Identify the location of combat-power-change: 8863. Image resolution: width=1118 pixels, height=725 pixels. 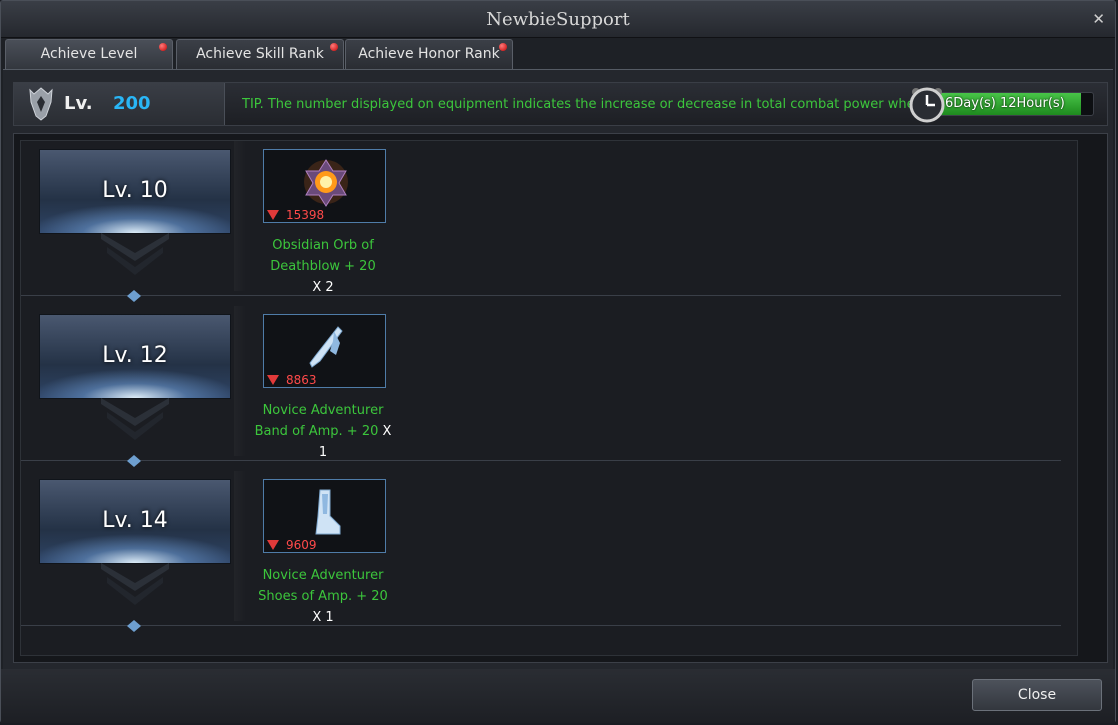
(301, 380).